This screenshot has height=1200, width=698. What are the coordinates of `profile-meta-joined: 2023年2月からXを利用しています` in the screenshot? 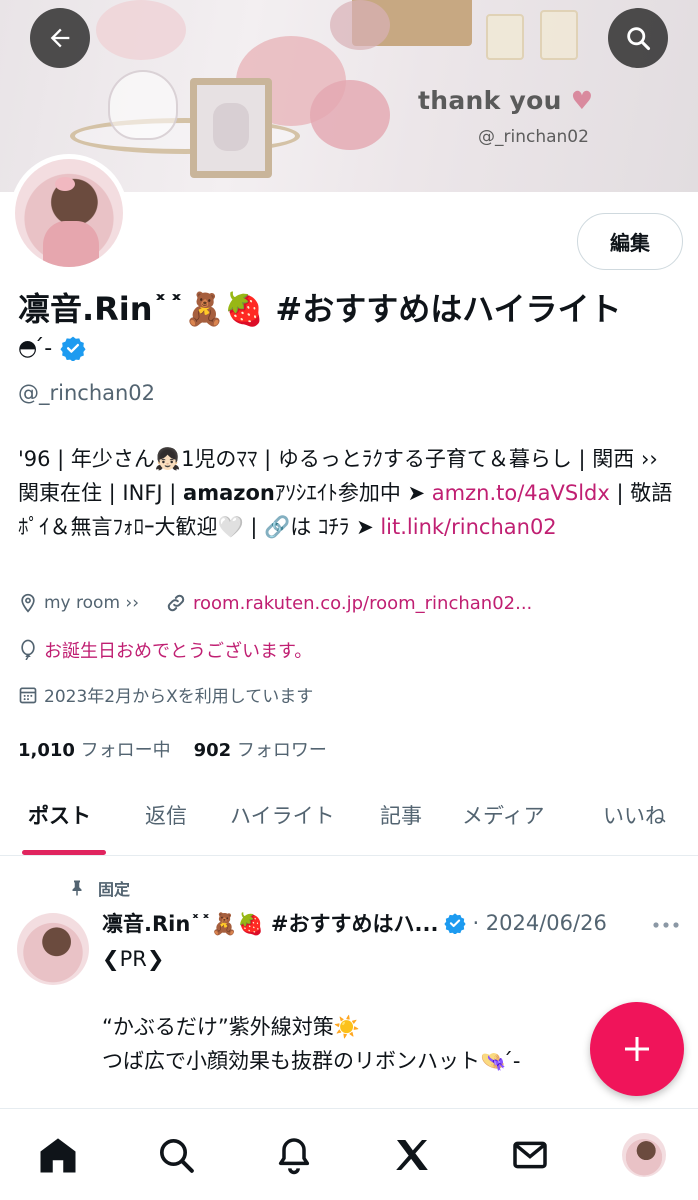 It's located at (165, 694).